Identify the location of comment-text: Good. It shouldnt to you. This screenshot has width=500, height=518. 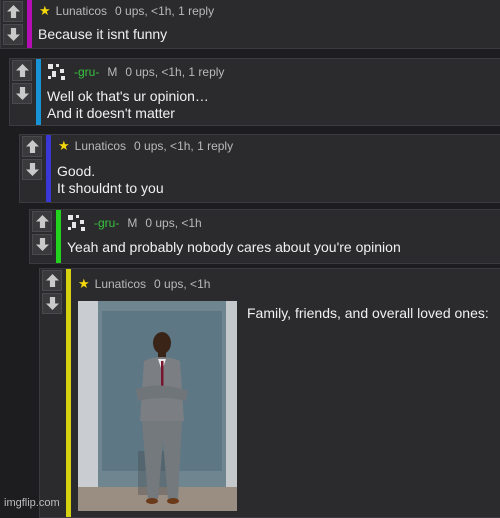
(110, 180).